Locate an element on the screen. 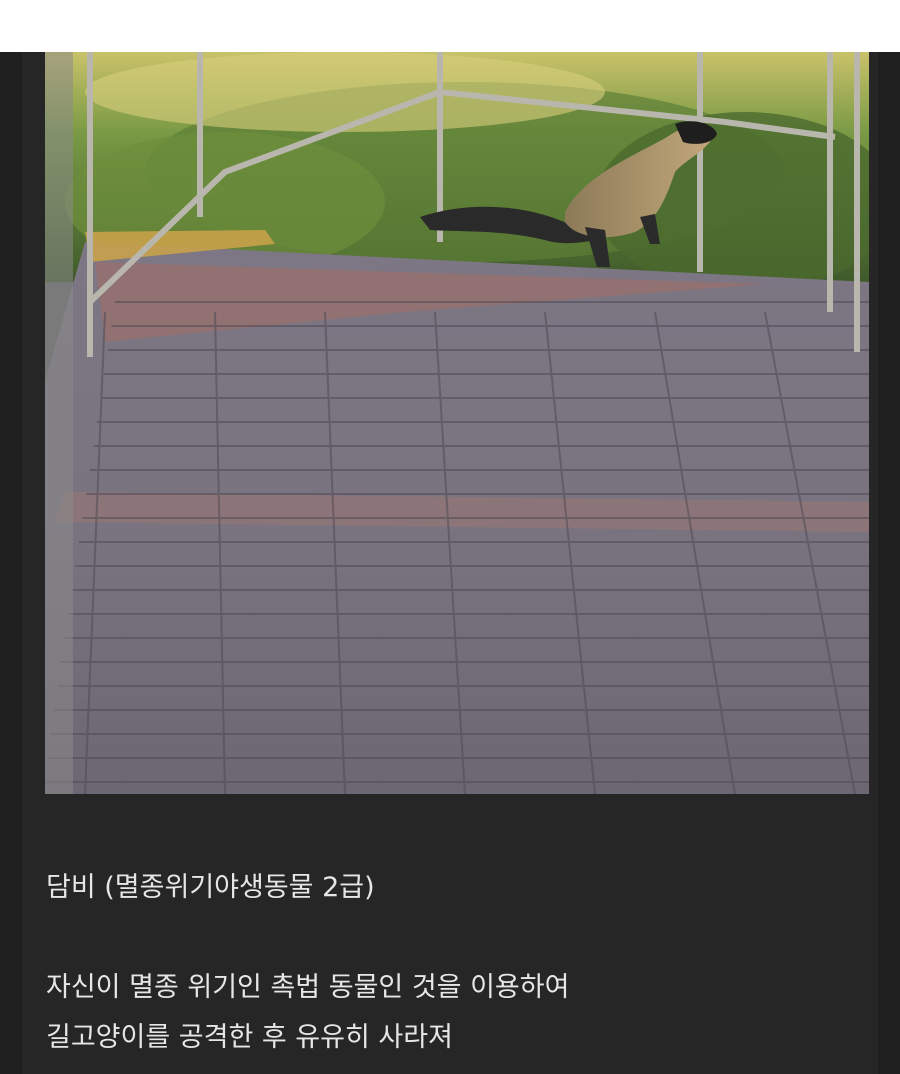 This screenshot has height=1074, width=900. post-body-line-2: 길고양이를 공격한 후 유유히 사라져 is located at coordinates (249, 1037).